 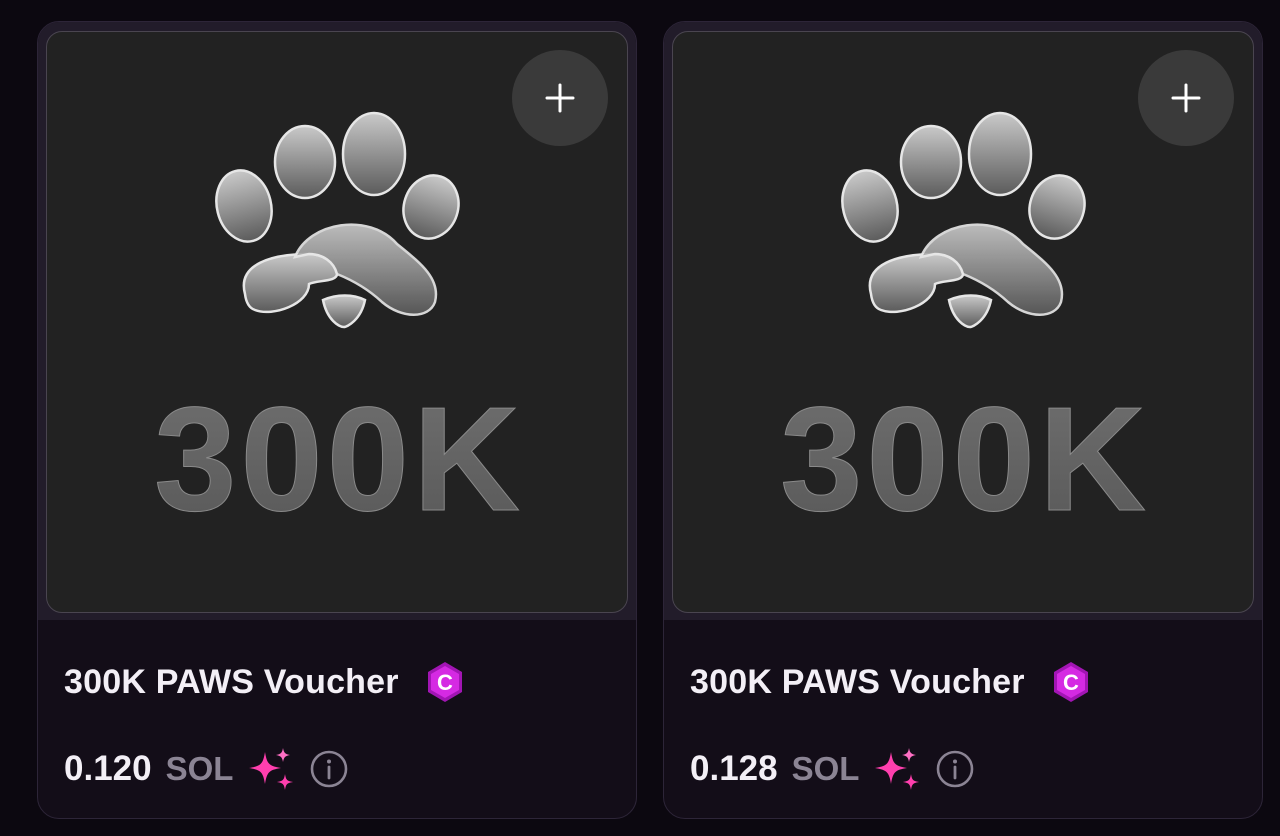 What do you see at coordinates (337, 719) in the screenshot?
I see `card-info: 300K PAWS Voucher C 0.120 SOL` at bounding box center [337, 719].